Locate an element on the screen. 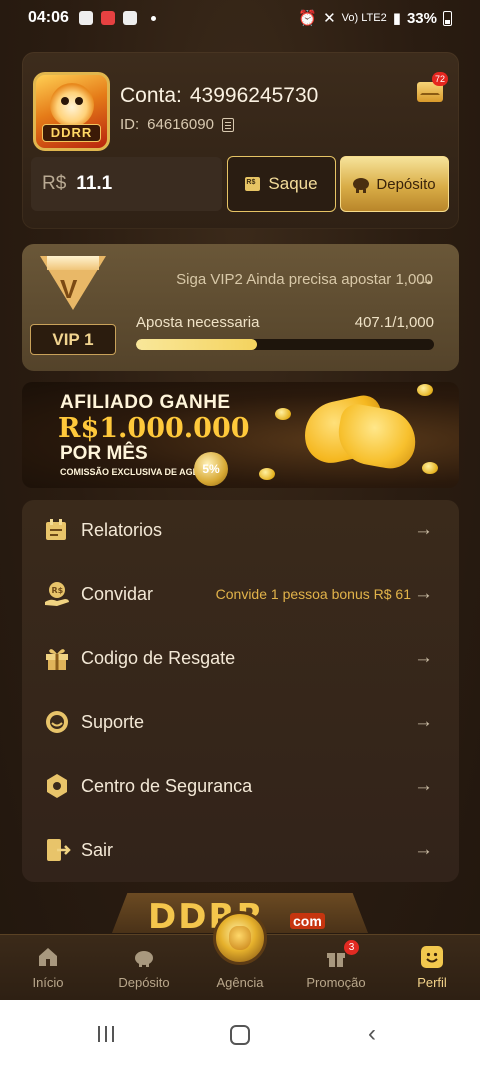 This screenshot has height=1066, width=480. nav-promocao: Promoção is located at coordinates (336, 968).